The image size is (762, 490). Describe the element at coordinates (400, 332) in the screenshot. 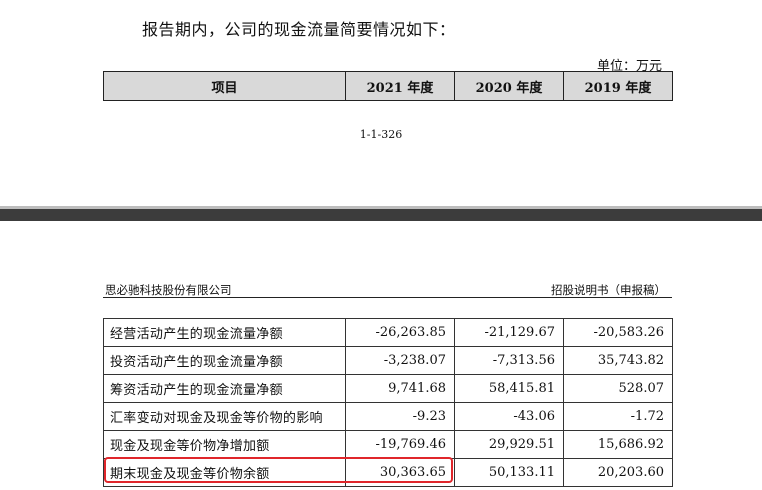

I see `value-2021: -26,263.85` at that location.